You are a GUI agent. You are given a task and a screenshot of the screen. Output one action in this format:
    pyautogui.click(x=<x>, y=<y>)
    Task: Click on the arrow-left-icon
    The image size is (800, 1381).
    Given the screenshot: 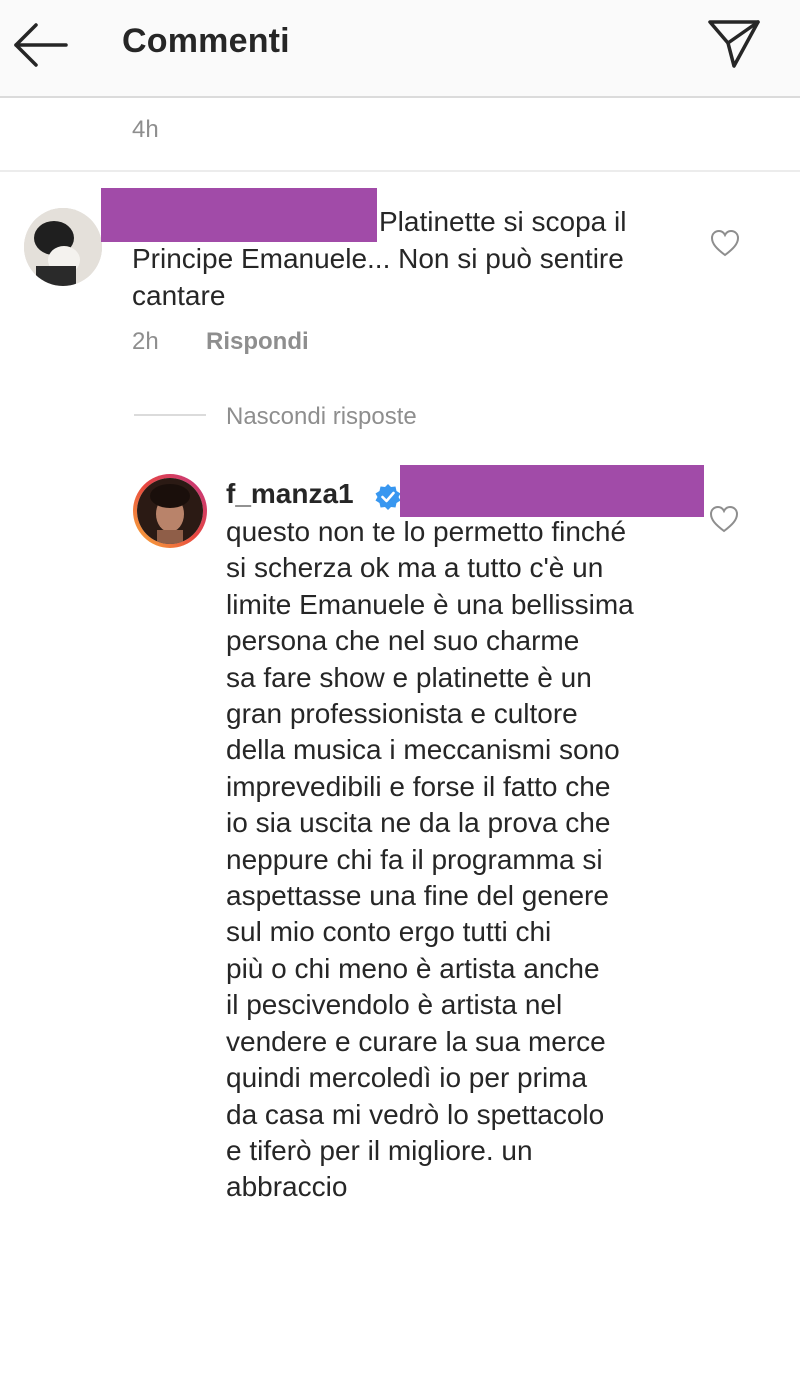 What is the action you would take?
    pyautogui.click(x=41, y=45)
    